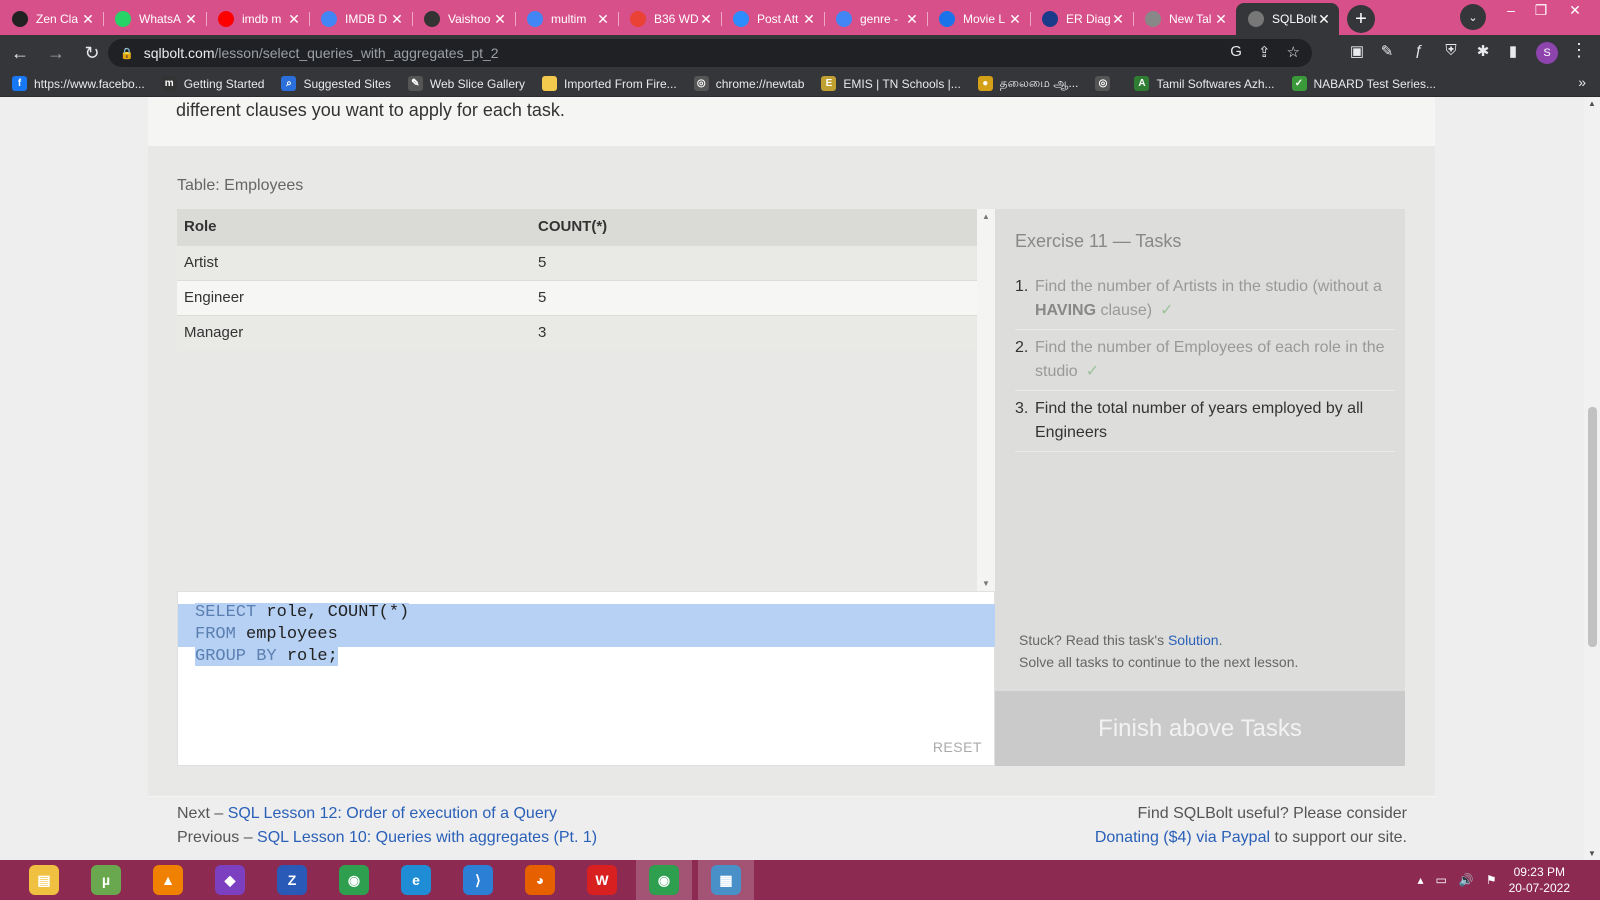 This screenshot has width=1600, height=900. What do you see at coordinates (1293, 52) in the screenshot?
I see `bookmark-star-icon: ☆` at bounding box center [1293, 52].